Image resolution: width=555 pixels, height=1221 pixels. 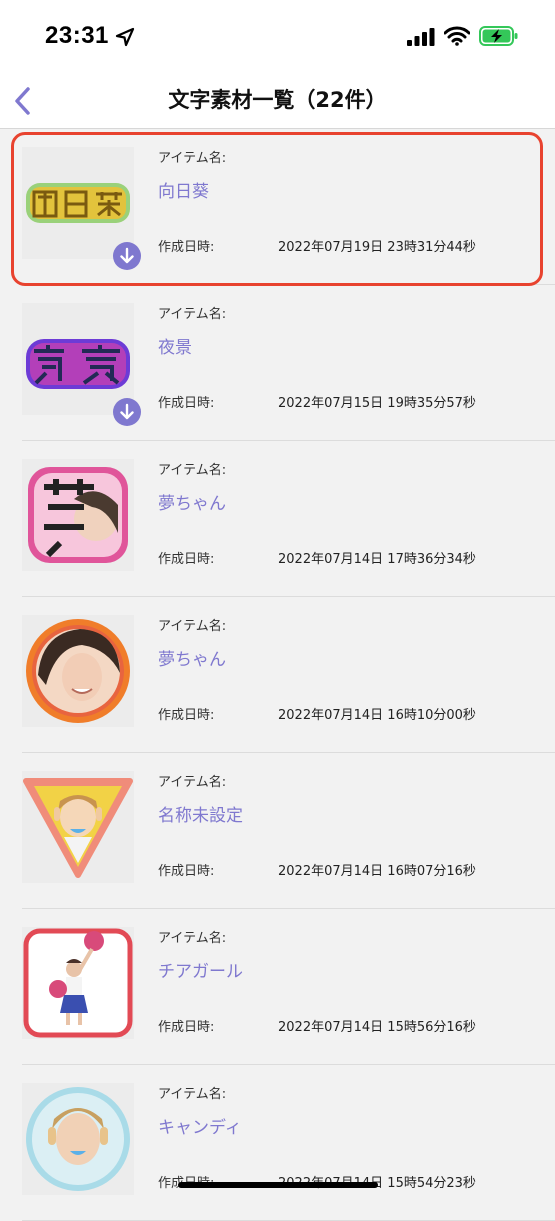 I want to click on list-item: アイテム名: 夢ちゃん 作成日時: 2022年07月14日 16時10分00秒, so click(x=277, y=675).